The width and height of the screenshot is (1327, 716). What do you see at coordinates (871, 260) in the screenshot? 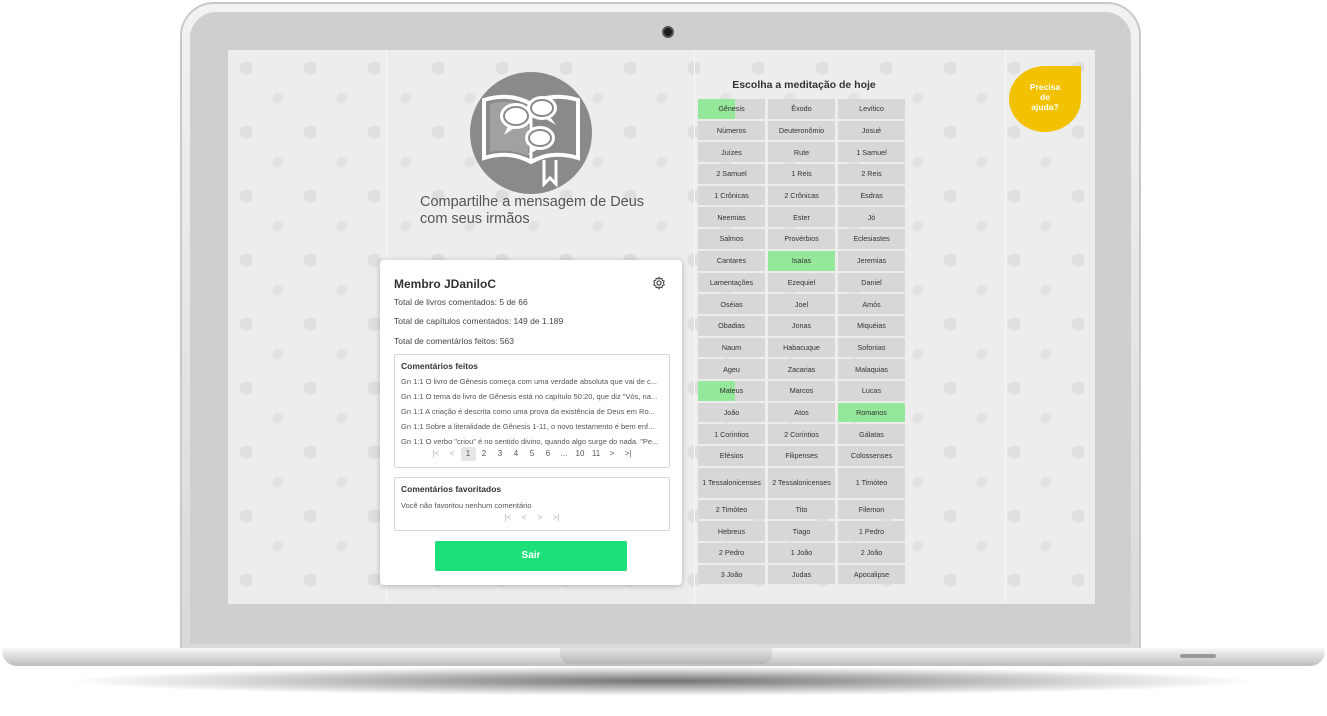
I see `book-button: Jeremias` at bounding box center [871, 260].